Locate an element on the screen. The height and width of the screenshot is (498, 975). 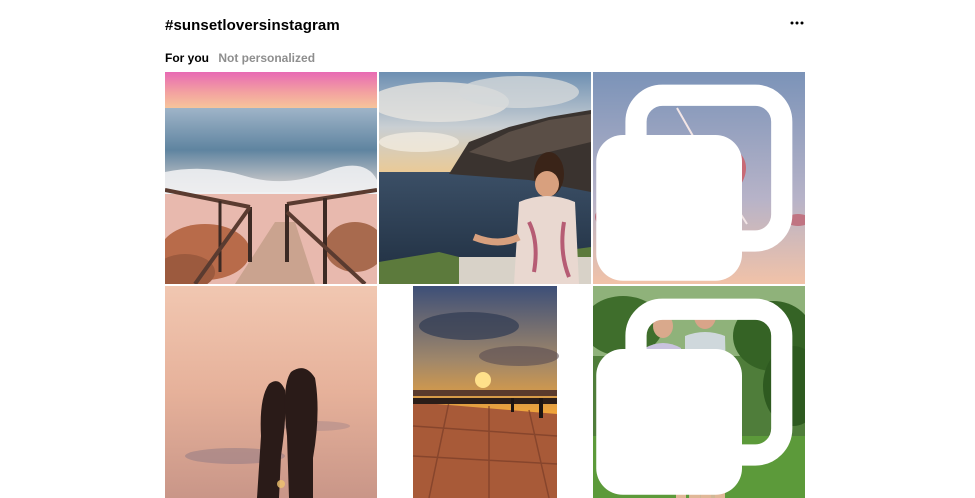
more-horizontal-icon is located at coordinates (797, 23).